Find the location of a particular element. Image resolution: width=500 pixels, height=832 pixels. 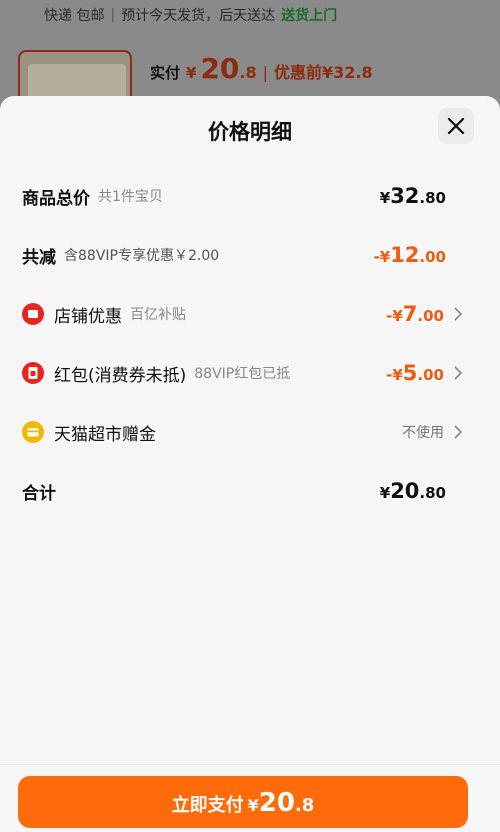

row-total-reduction: 共减 含88VIP专享优惠￥2.00 -¥ 12 .00 is located at coordinates (250, 255).